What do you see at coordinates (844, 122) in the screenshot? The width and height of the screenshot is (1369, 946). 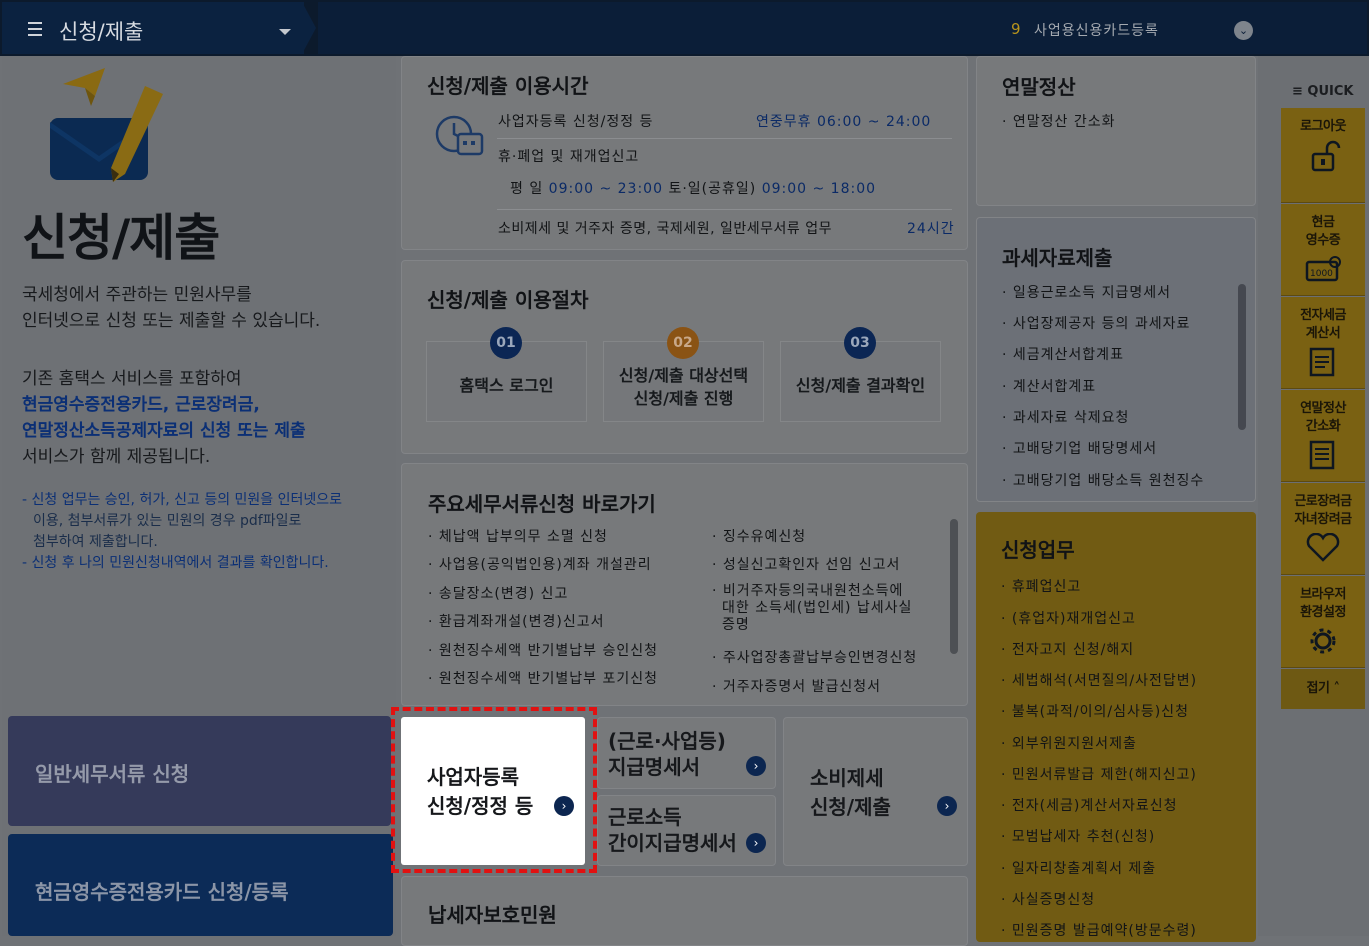 I see `hours-time-value: 연중무휴 06:00 ~ 24:00` at bounding box center [844, 122].